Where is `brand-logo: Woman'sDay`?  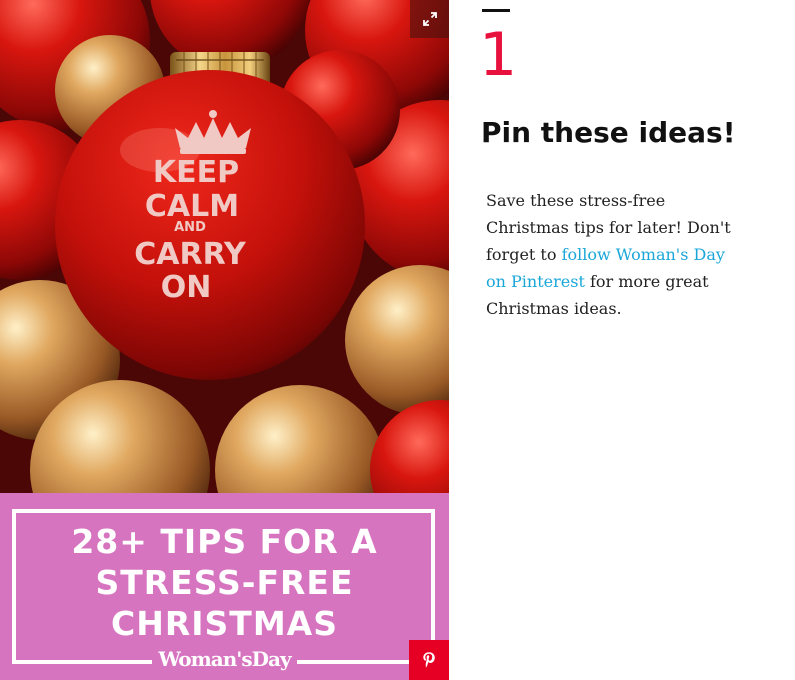
brand-logo: Woman'sDay is located at coordinates (224, 659).